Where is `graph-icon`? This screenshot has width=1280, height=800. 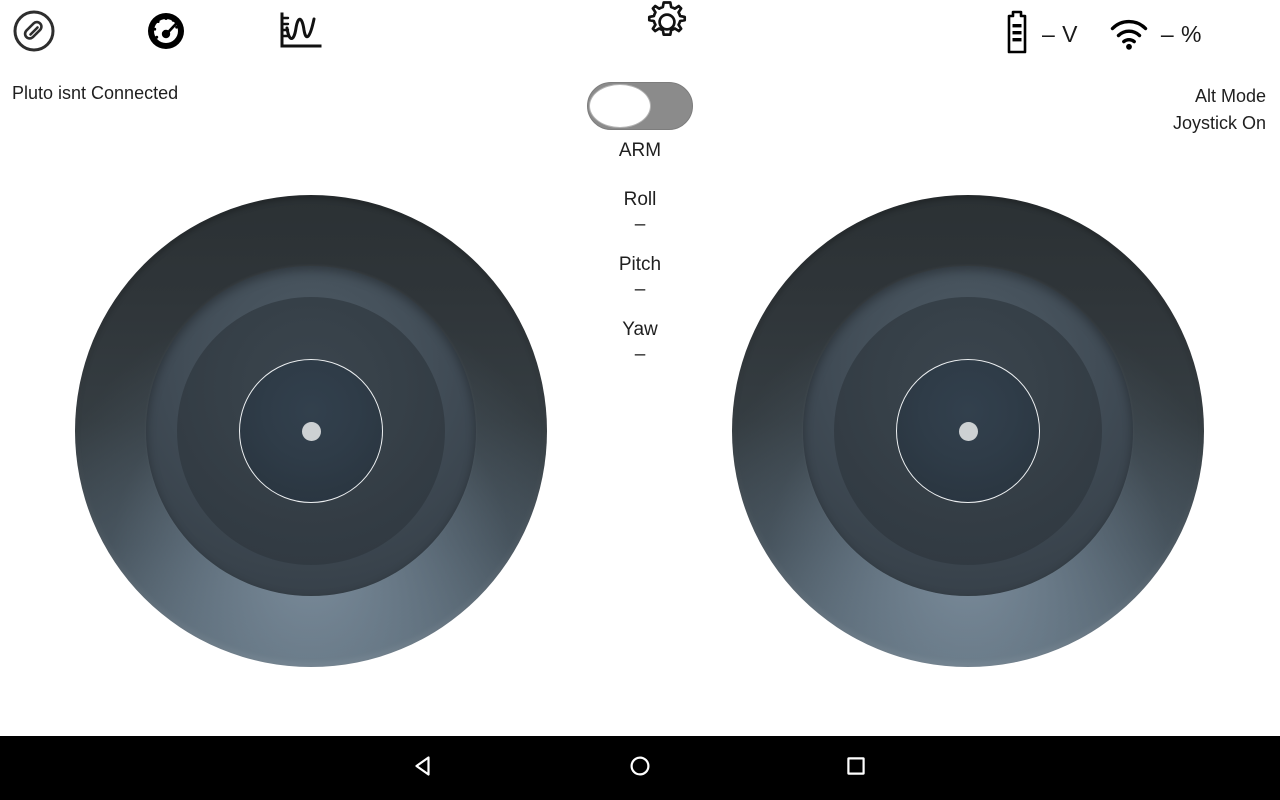
graph-icon is located at coordinates (300, 33).